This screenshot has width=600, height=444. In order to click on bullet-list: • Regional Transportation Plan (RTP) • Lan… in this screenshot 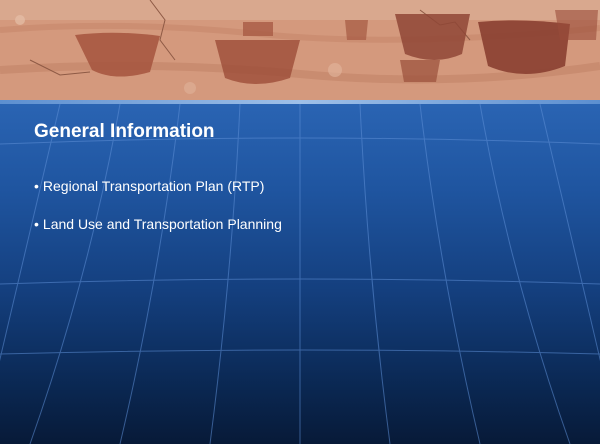, I will do `click(158, 205)`.